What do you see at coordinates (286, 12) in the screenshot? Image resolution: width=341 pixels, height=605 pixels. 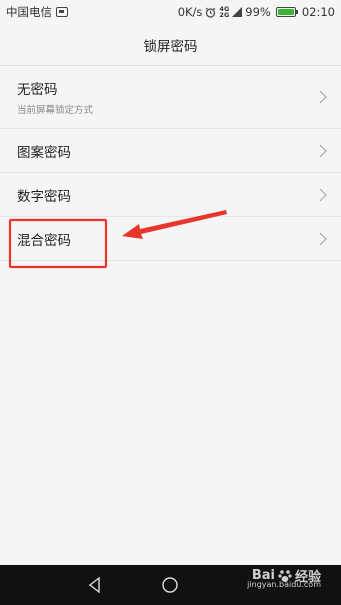 I see `battery-charging-icon` at bounding box center [286, 12].